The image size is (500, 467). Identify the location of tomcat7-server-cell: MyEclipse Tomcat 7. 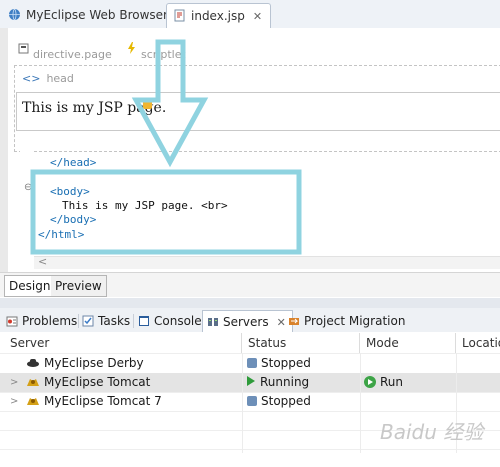
(94, 401).